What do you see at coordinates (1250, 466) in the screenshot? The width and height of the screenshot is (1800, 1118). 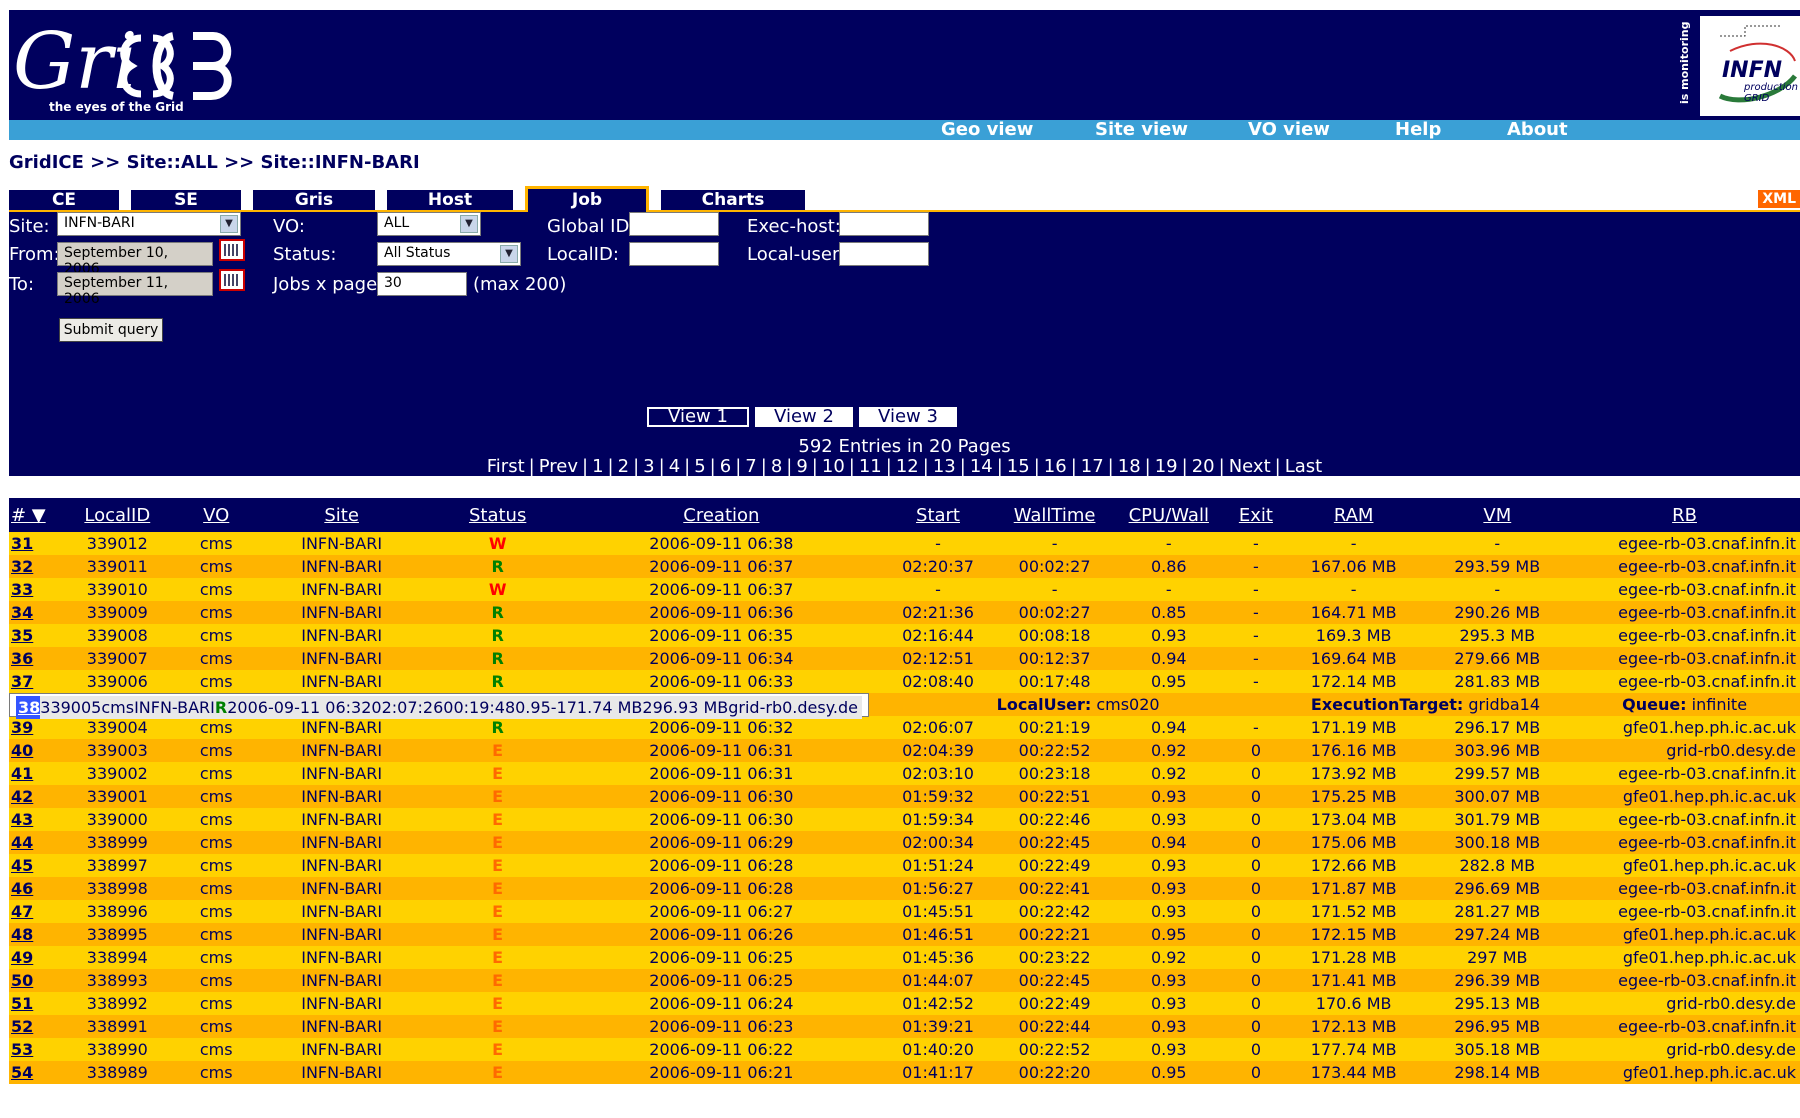 I see `pager-link: Next` at bounding box center [1250, 466].